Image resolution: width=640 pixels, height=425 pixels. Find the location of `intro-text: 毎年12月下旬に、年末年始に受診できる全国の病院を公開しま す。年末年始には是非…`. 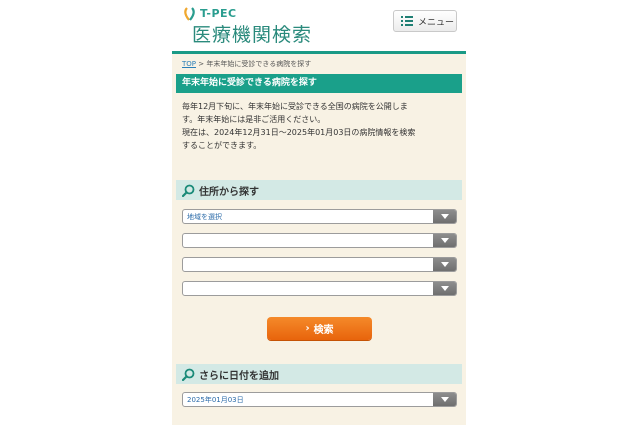

intro-text: 毎年12月下旬に、年末年始に受診できる全国の病院を公開しま す。年末年始には是非… is located at coordinates (322, 126).